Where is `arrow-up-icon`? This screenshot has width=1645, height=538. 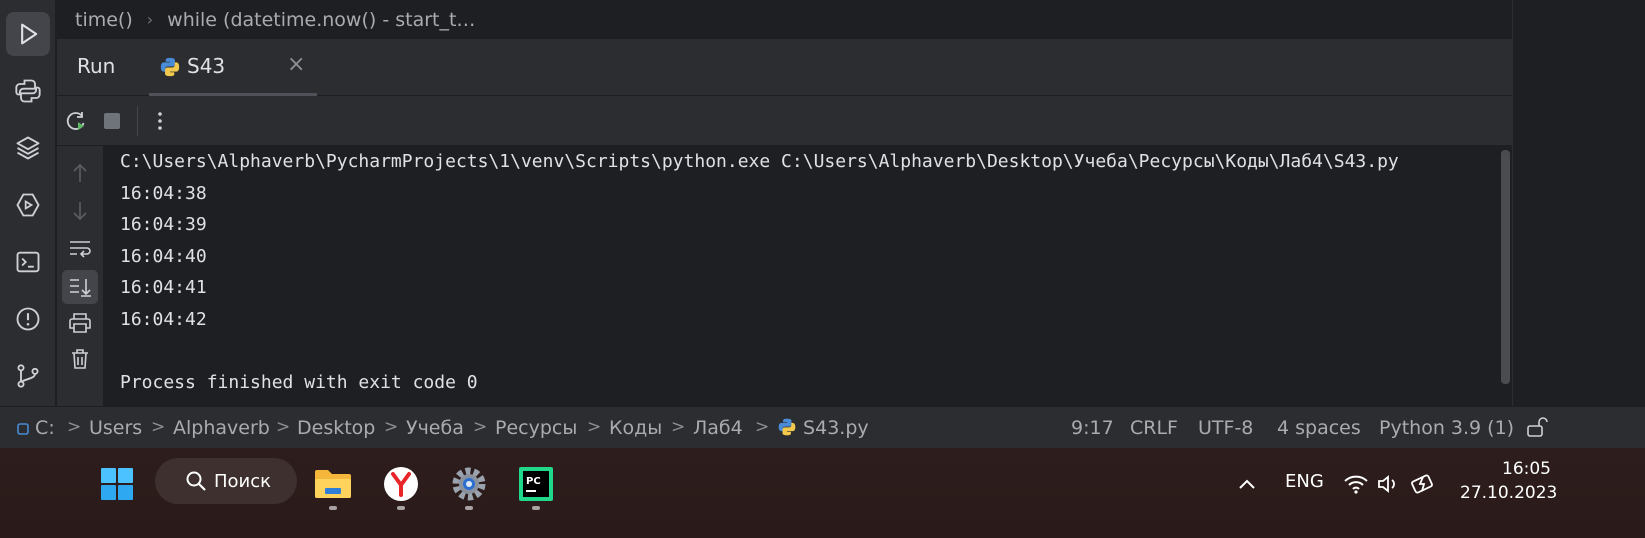 arrow-up-icon is located at coordinates (80, 172).